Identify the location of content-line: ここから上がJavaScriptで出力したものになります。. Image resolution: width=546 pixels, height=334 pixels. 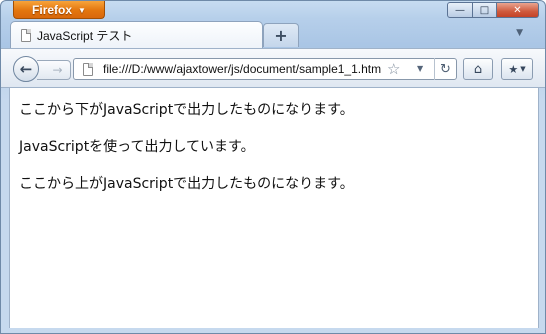
(186, 184).